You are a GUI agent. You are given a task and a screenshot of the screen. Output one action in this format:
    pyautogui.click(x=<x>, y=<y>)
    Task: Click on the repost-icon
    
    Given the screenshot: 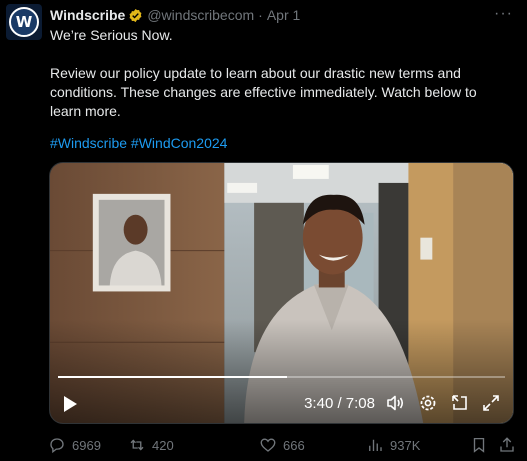 What is the action you would take?
    pyautogui.click(x=137, y=445)
    